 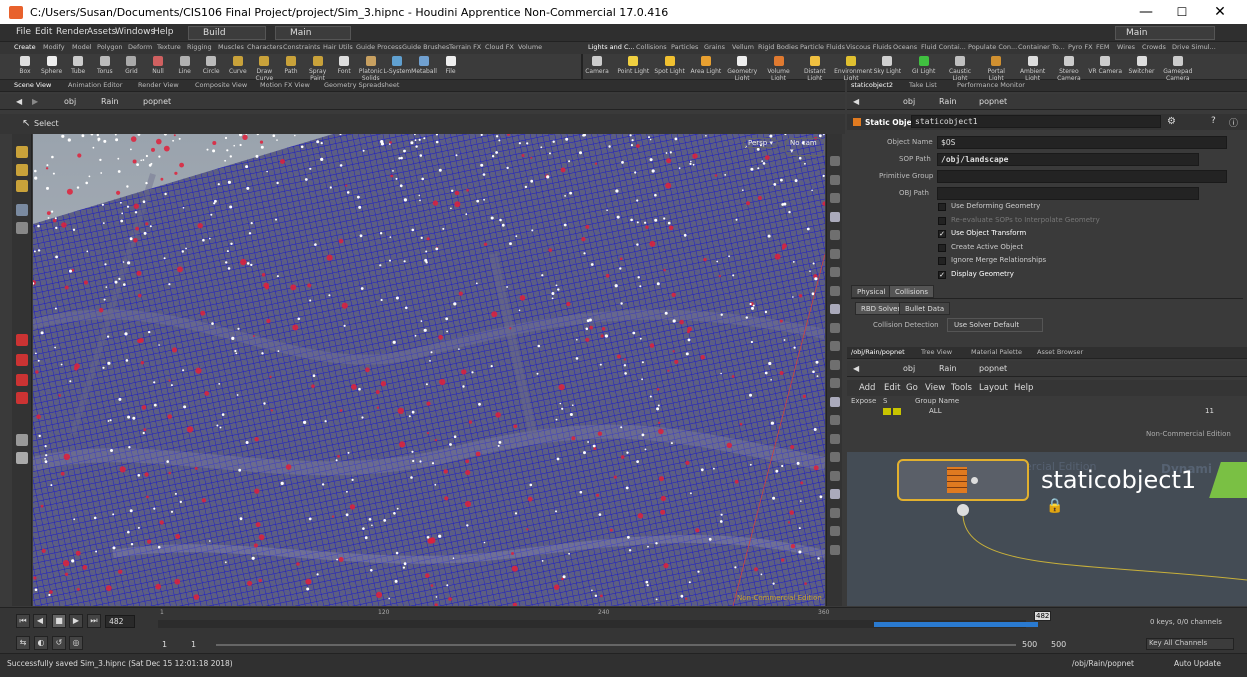 I want to click on select-arrow-icon: ↖, so click(x=26, y=123).